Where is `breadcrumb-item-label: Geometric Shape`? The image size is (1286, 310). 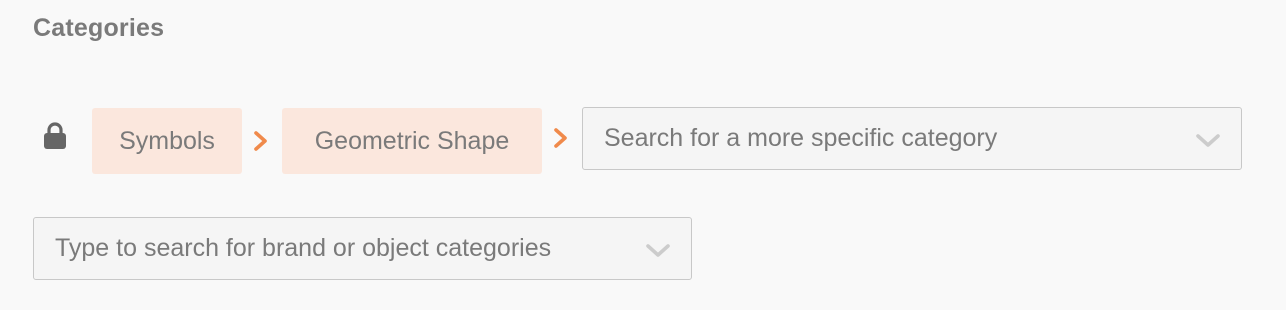
breadcrumb-item-label: Geometric Shape is located at coordinates (412, 140).